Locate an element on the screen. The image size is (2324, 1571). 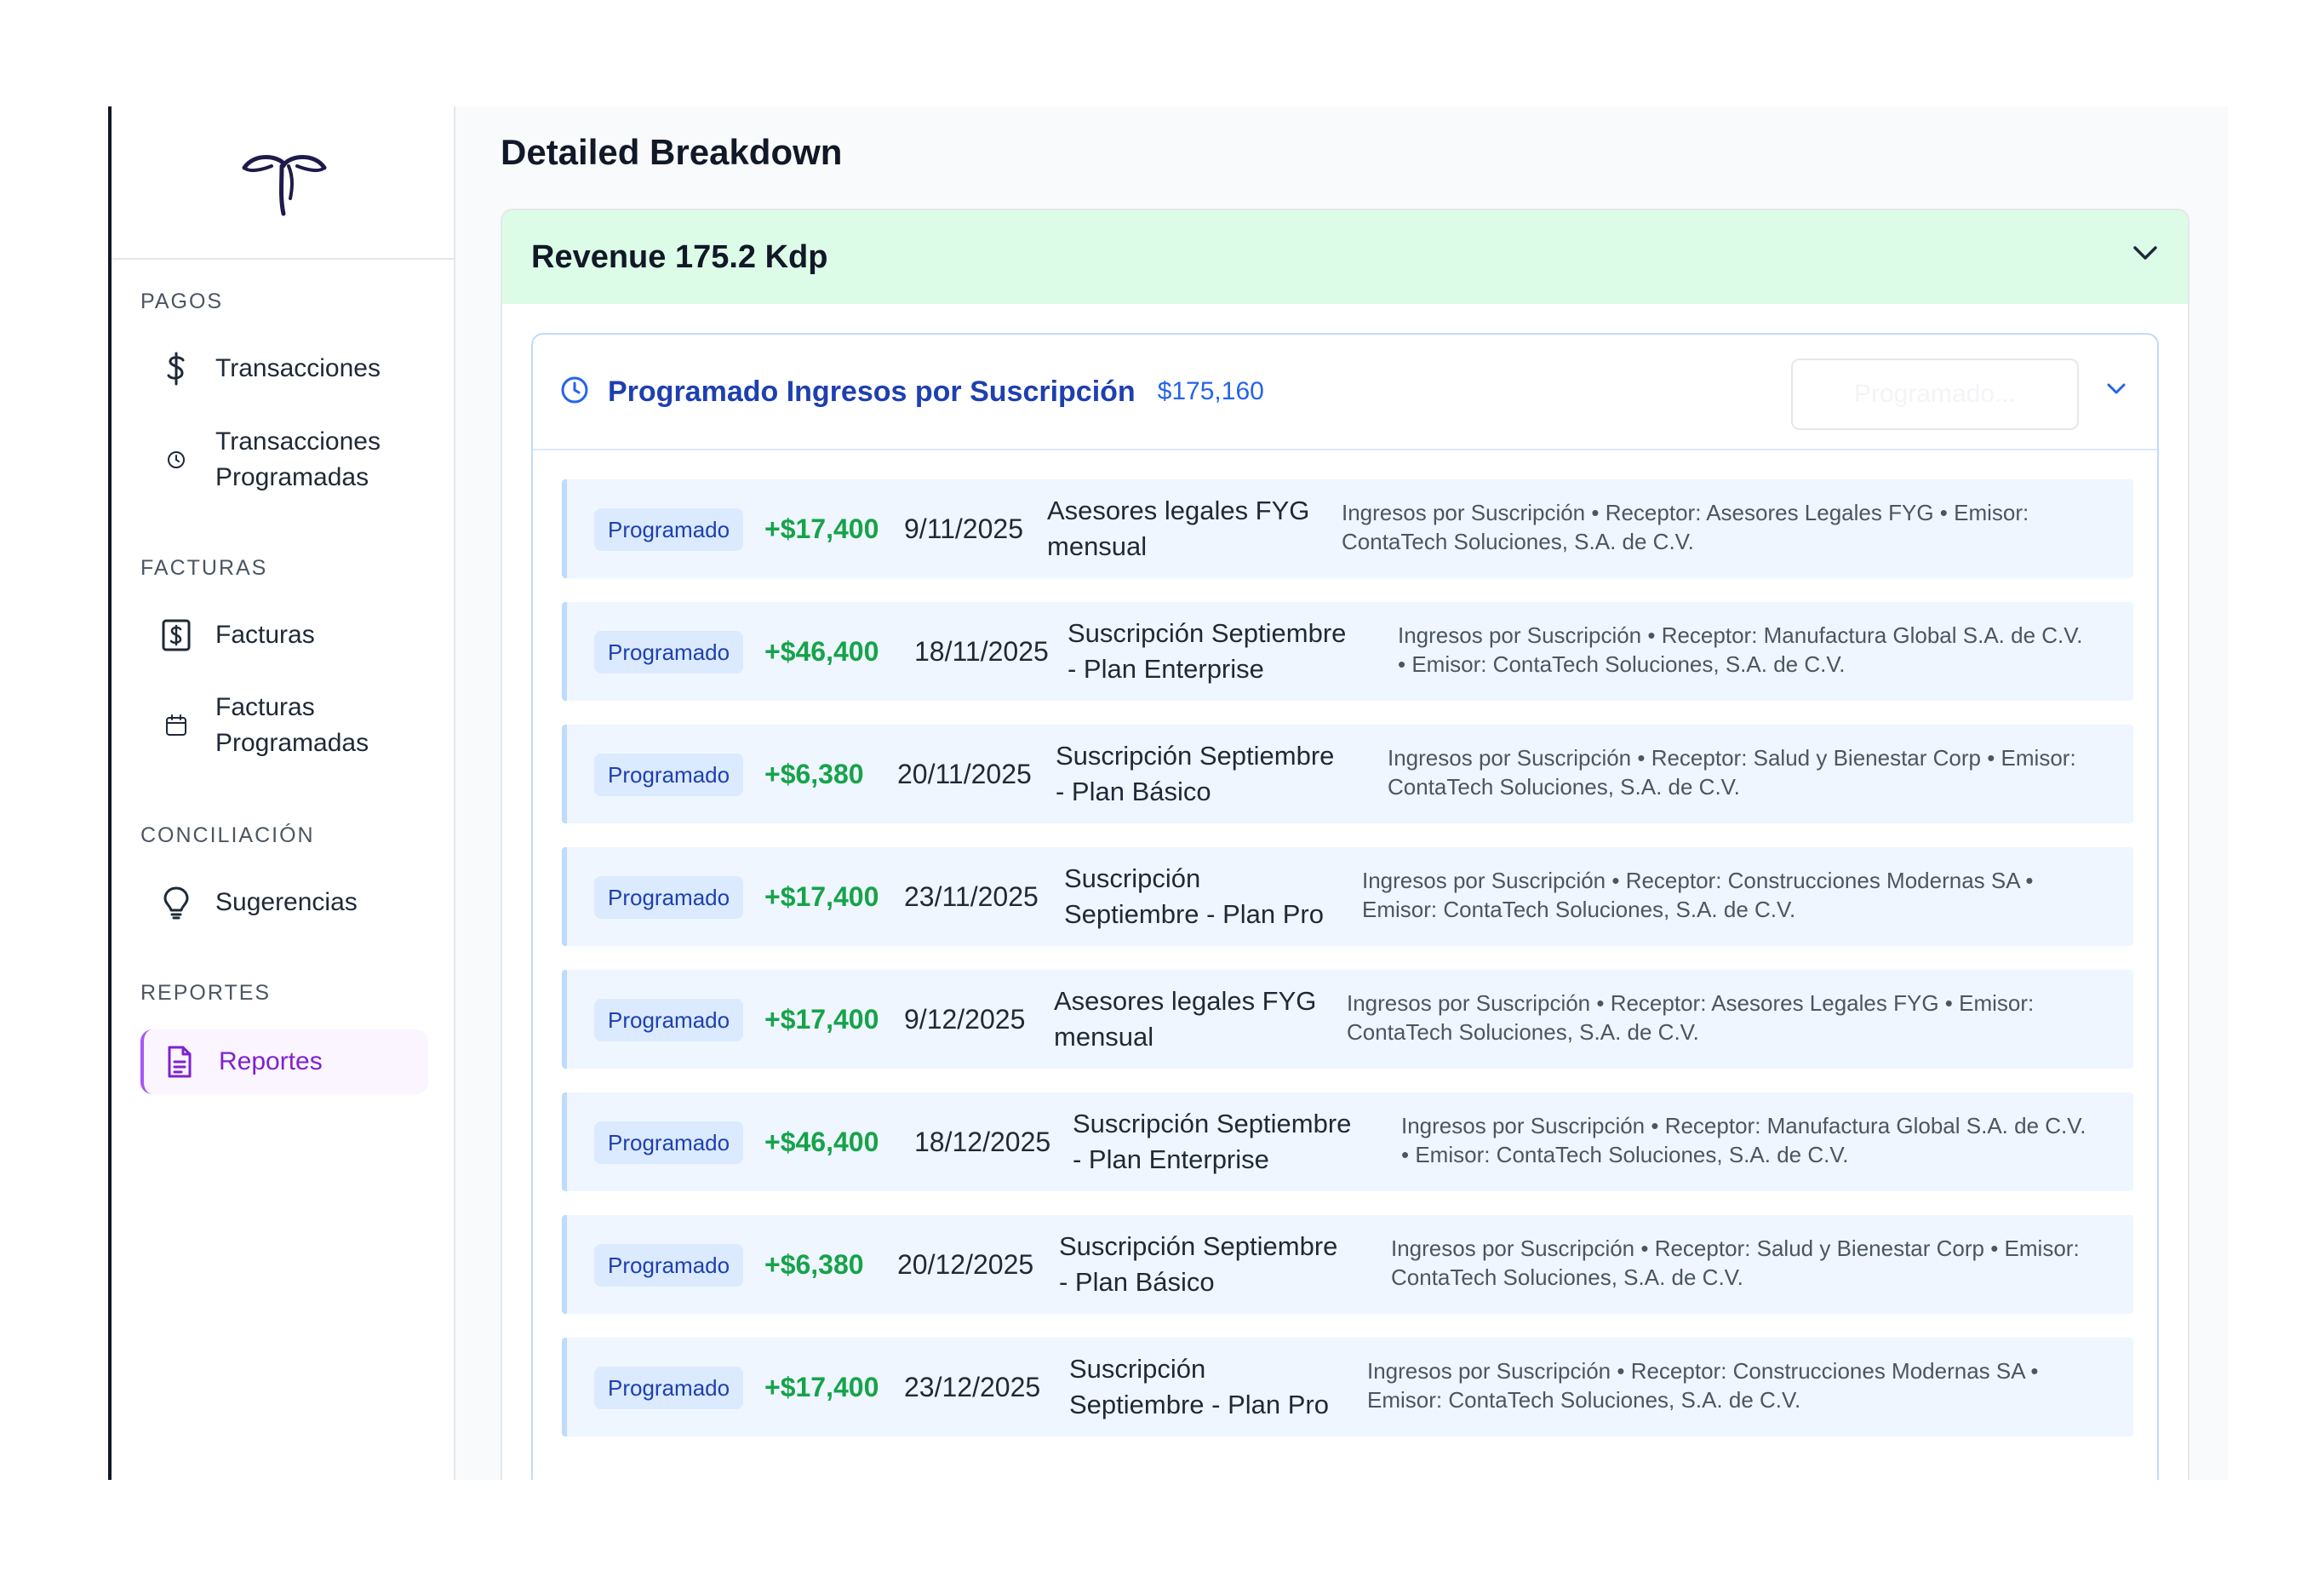
amount: +$6,380 is located at coordinates (814, 1264).